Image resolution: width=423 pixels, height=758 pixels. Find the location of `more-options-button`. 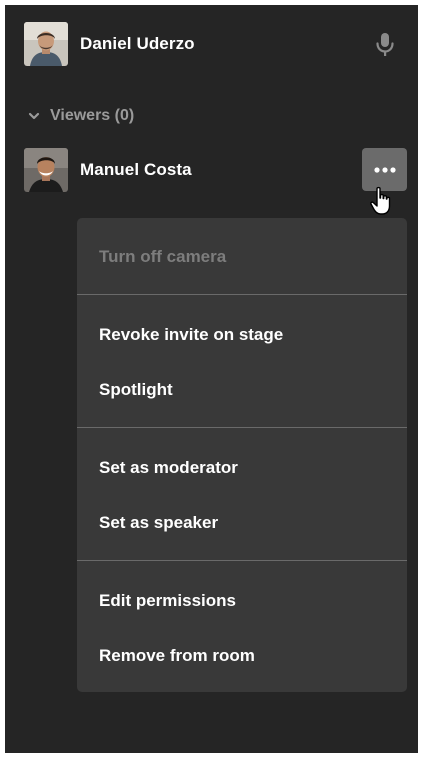

more-options-button is located at coordinates (384, 169).